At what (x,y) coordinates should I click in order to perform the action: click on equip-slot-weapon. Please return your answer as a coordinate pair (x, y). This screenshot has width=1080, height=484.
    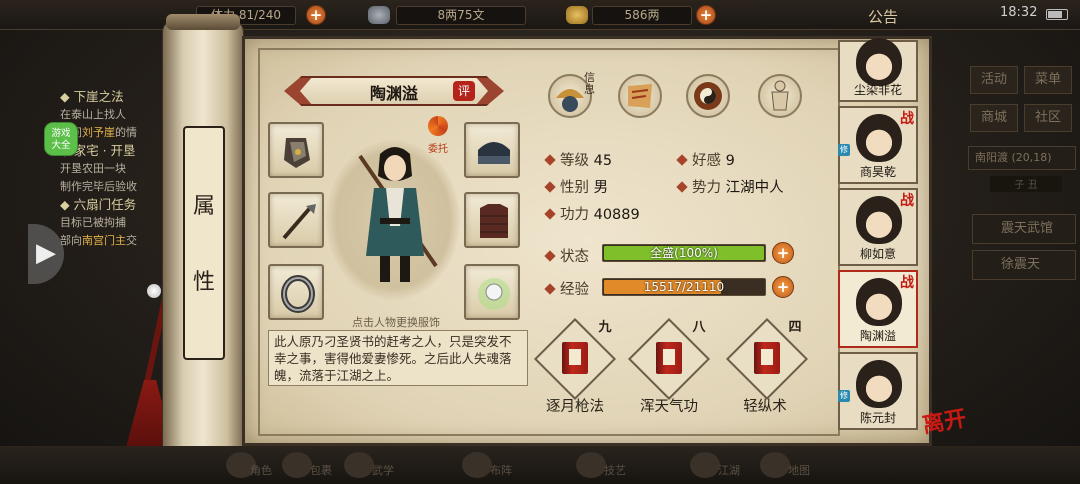
    Looking at the image, I should click on (296, 220).